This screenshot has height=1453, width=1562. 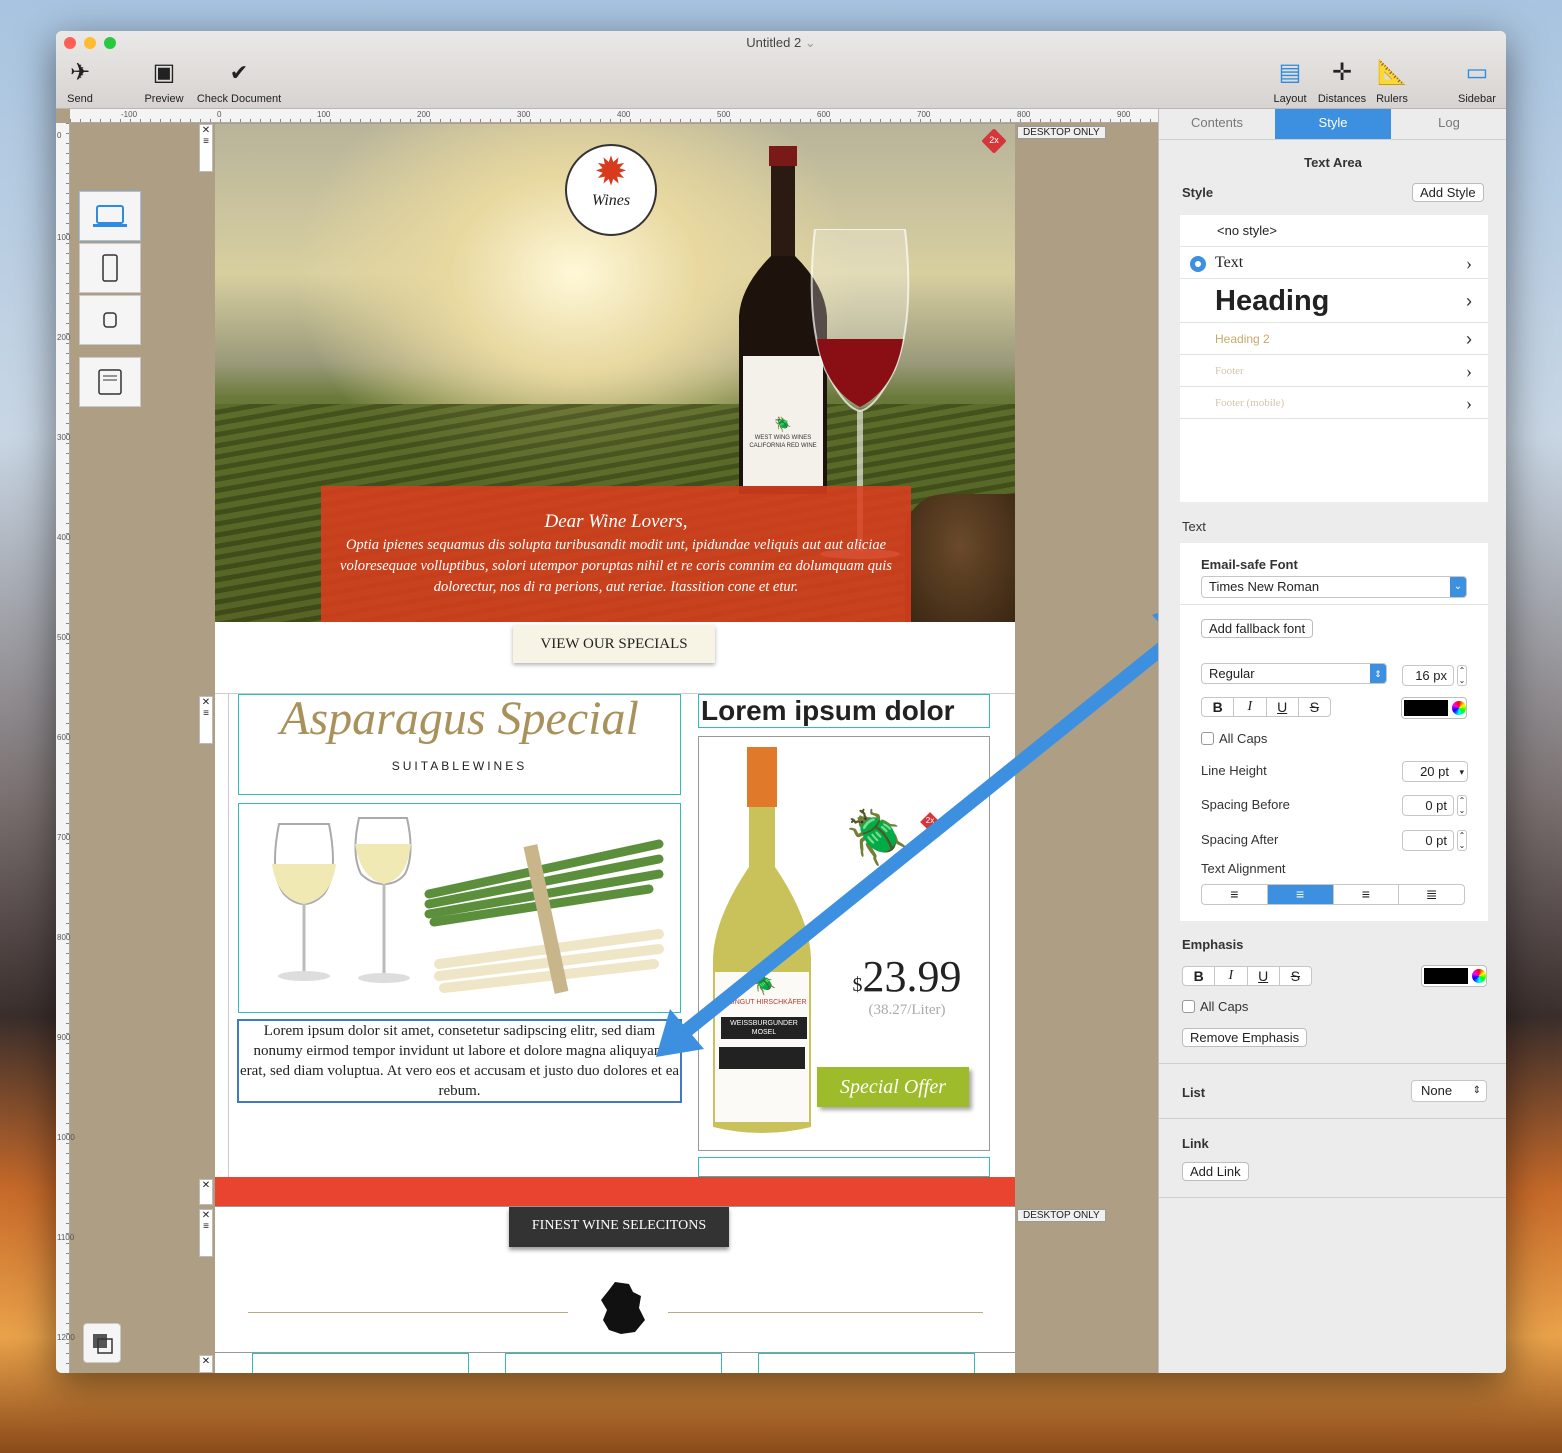 What do you see at coordinates (1229, 371) in the screenshot?
I see `style-item-label: Footer` at bounding box center [1229, 371].